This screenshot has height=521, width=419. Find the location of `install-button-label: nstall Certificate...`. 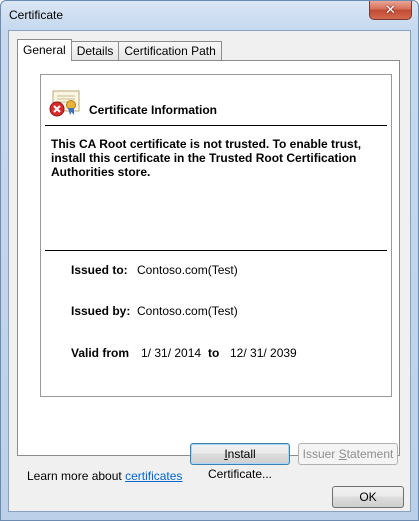

install-button-label: nstall Certificate... is located at coordinates (240, 464).